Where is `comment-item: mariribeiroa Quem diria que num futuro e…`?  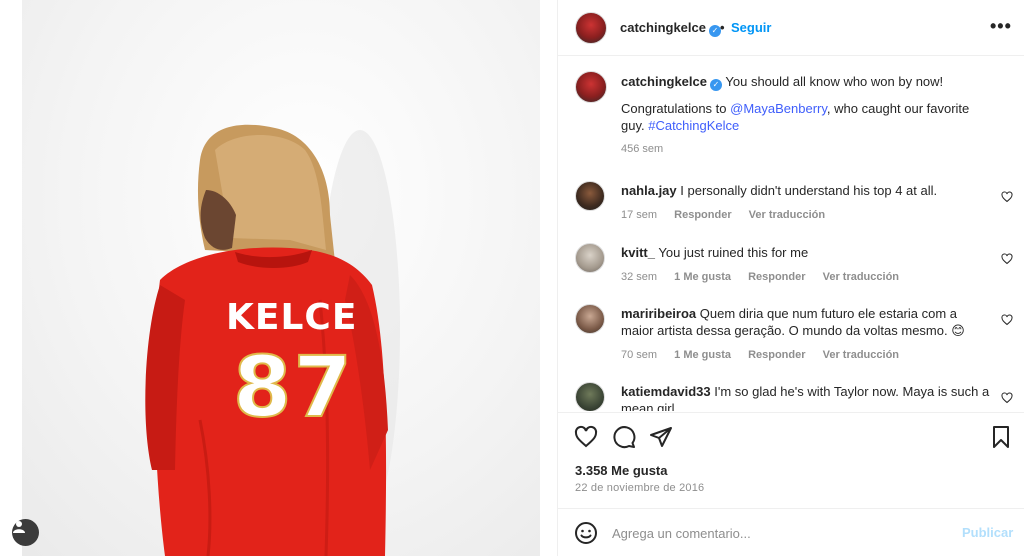 comment-item: mariribeiroa Quem diria que num futuro e… is located at coordinates (791, 344).